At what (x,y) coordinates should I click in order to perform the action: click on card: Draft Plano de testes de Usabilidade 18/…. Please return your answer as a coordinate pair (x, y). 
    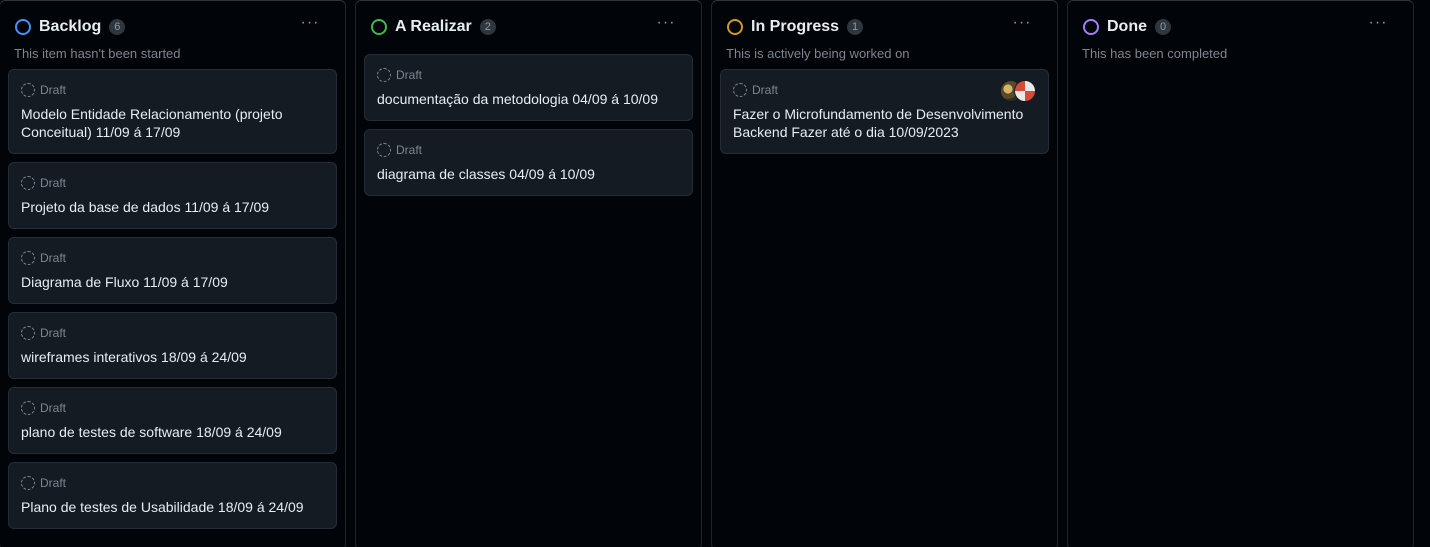
    Looking at the image, I should click on (172, 495).